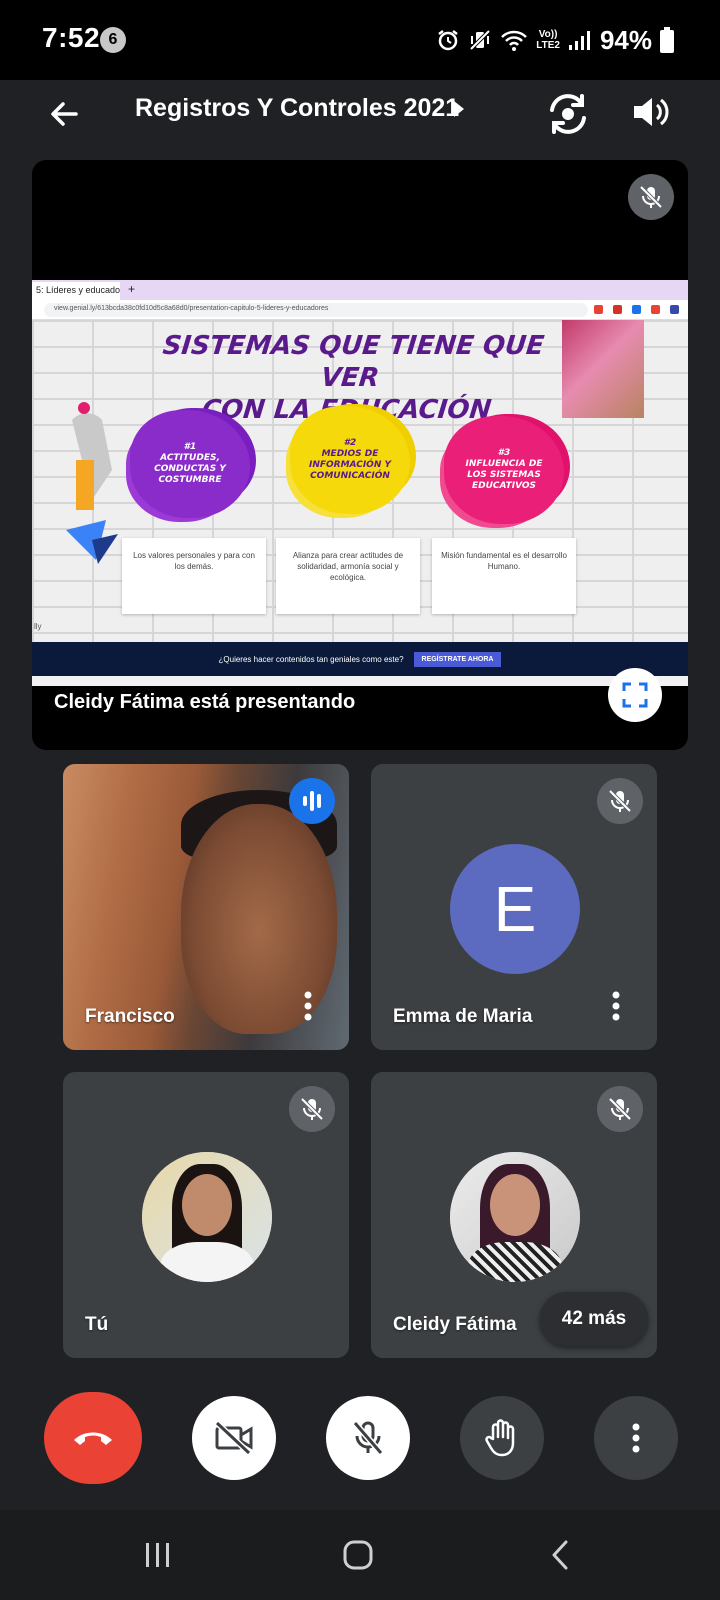 Image resolution: width=720 pixels, height=1600 pixels. I want to click on participant-name: Tú, so click(97, 1324).